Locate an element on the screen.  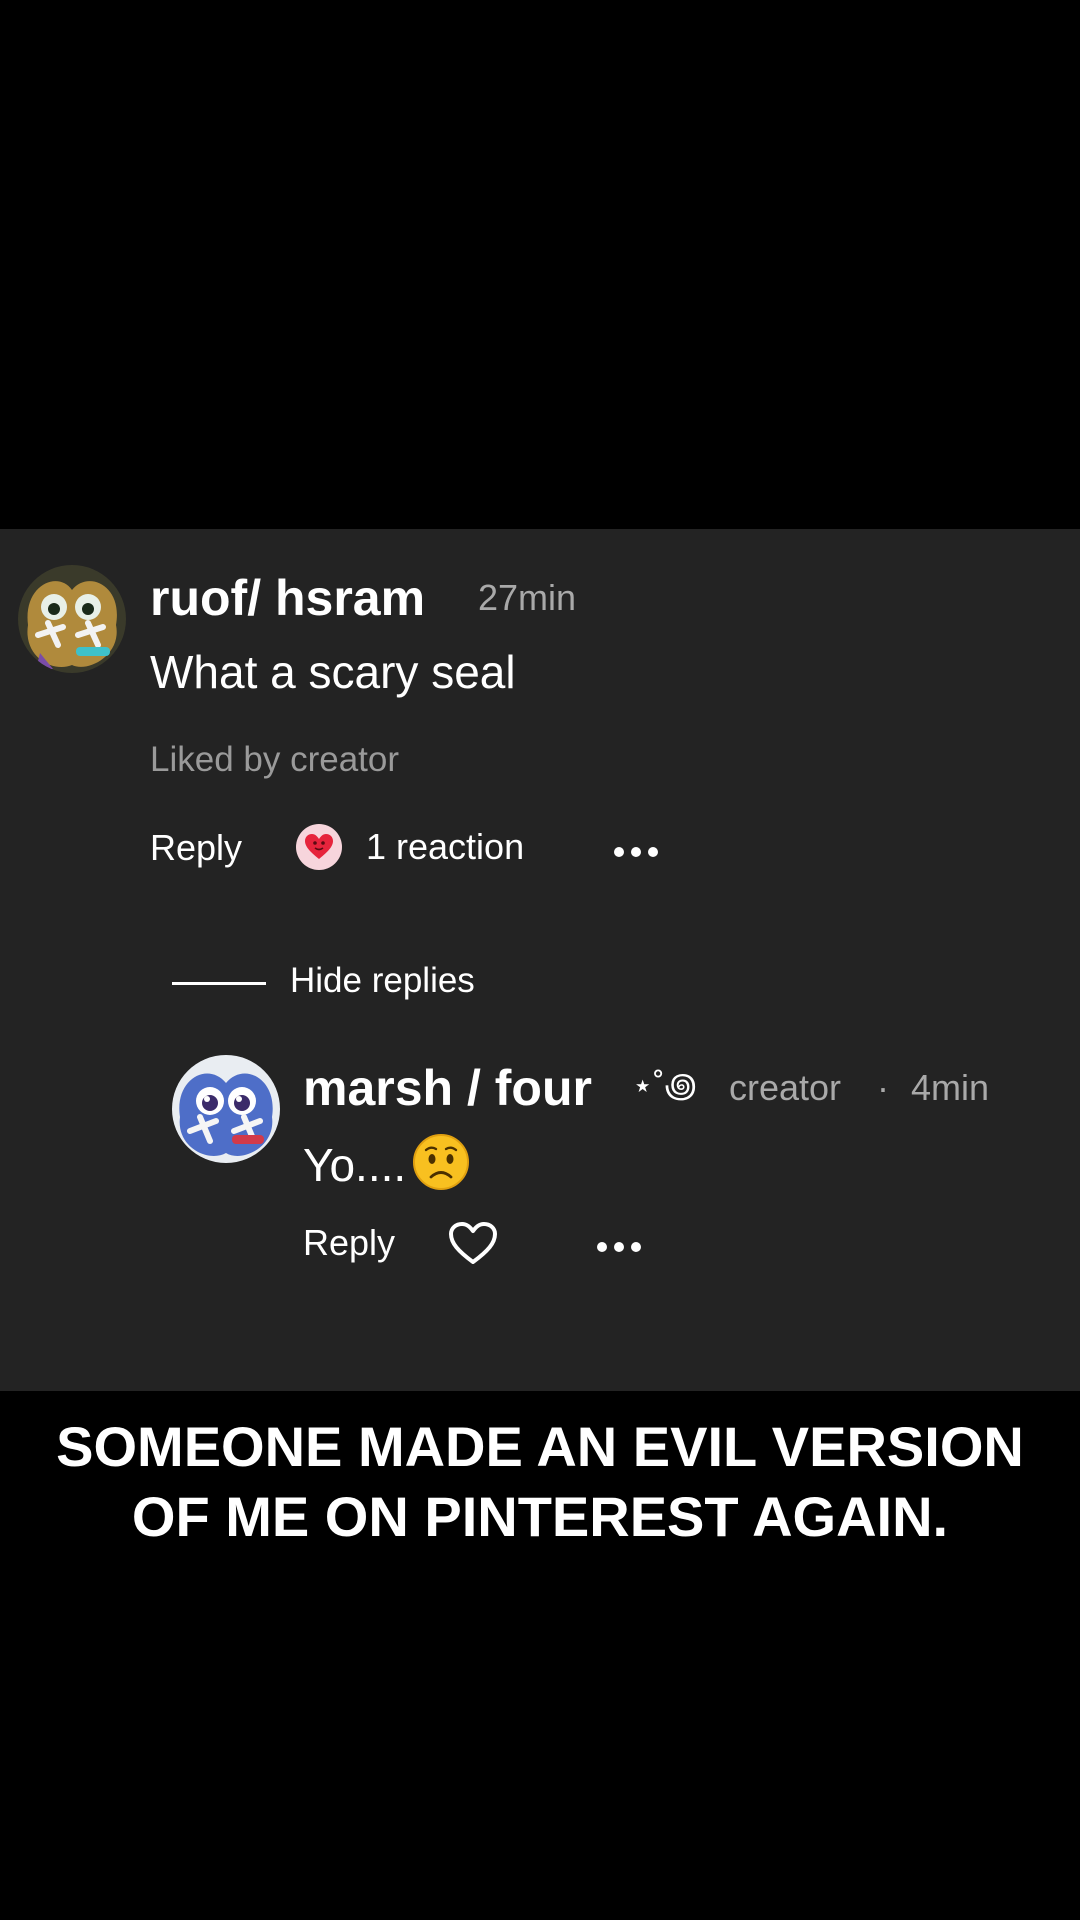
reply-timestamp: 4min is located at coordinates (950, 1087).